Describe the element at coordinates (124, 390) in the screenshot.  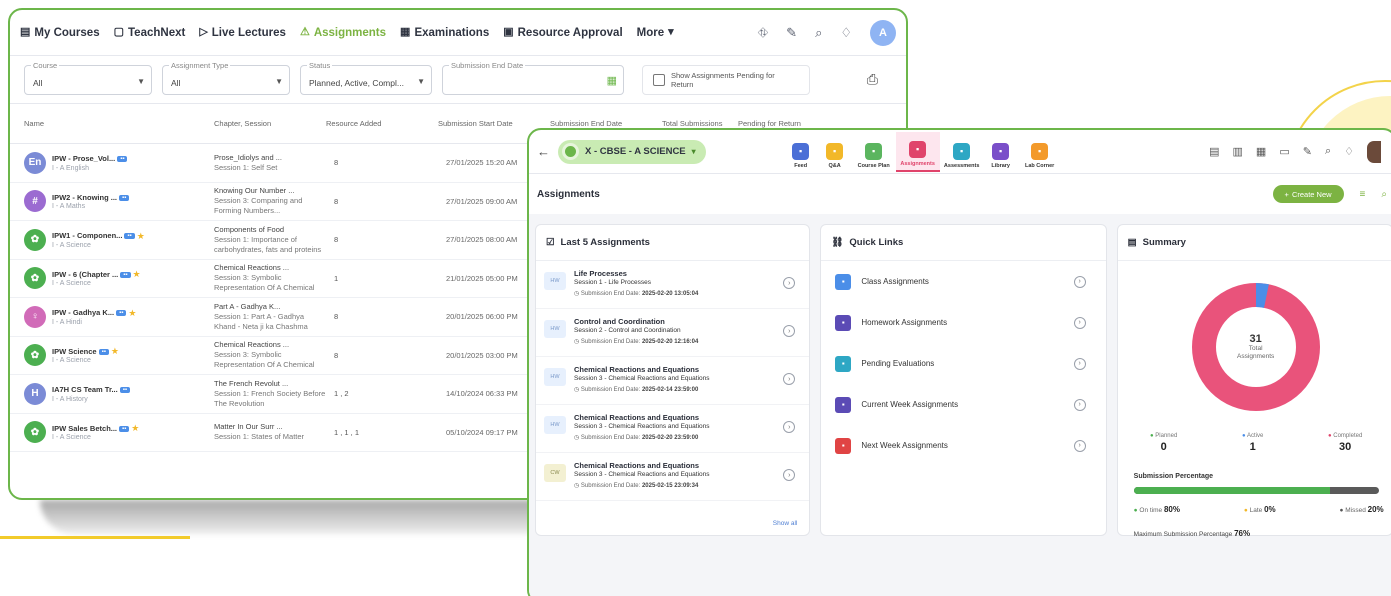
I see `type-badge: ▪▪` at that location.